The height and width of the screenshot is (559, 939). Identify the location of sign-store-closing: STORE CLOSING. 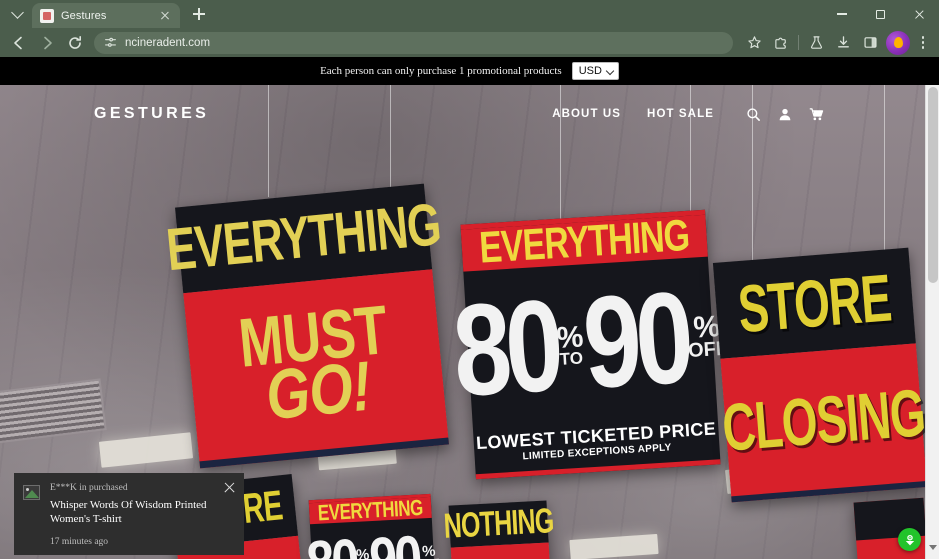
(818, 375).